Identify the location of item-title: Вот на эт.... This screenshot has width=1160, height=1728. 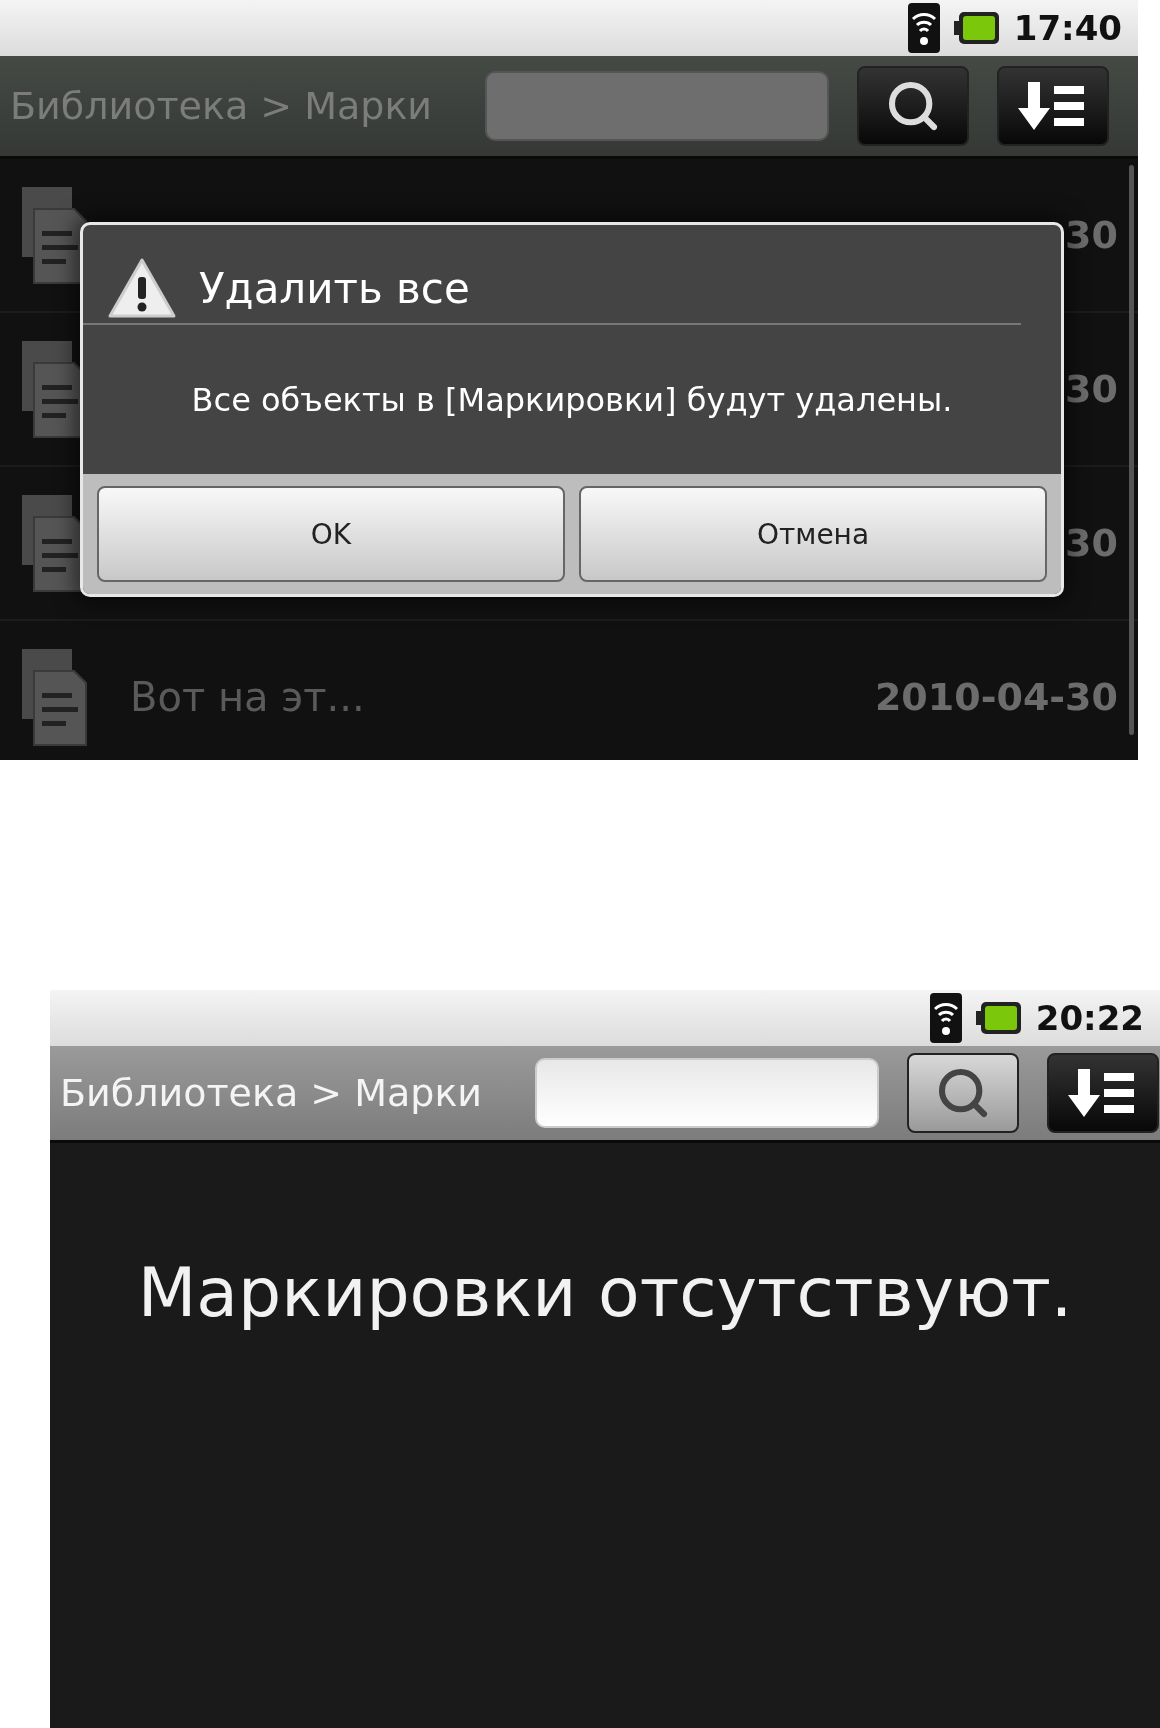
(248, 697).